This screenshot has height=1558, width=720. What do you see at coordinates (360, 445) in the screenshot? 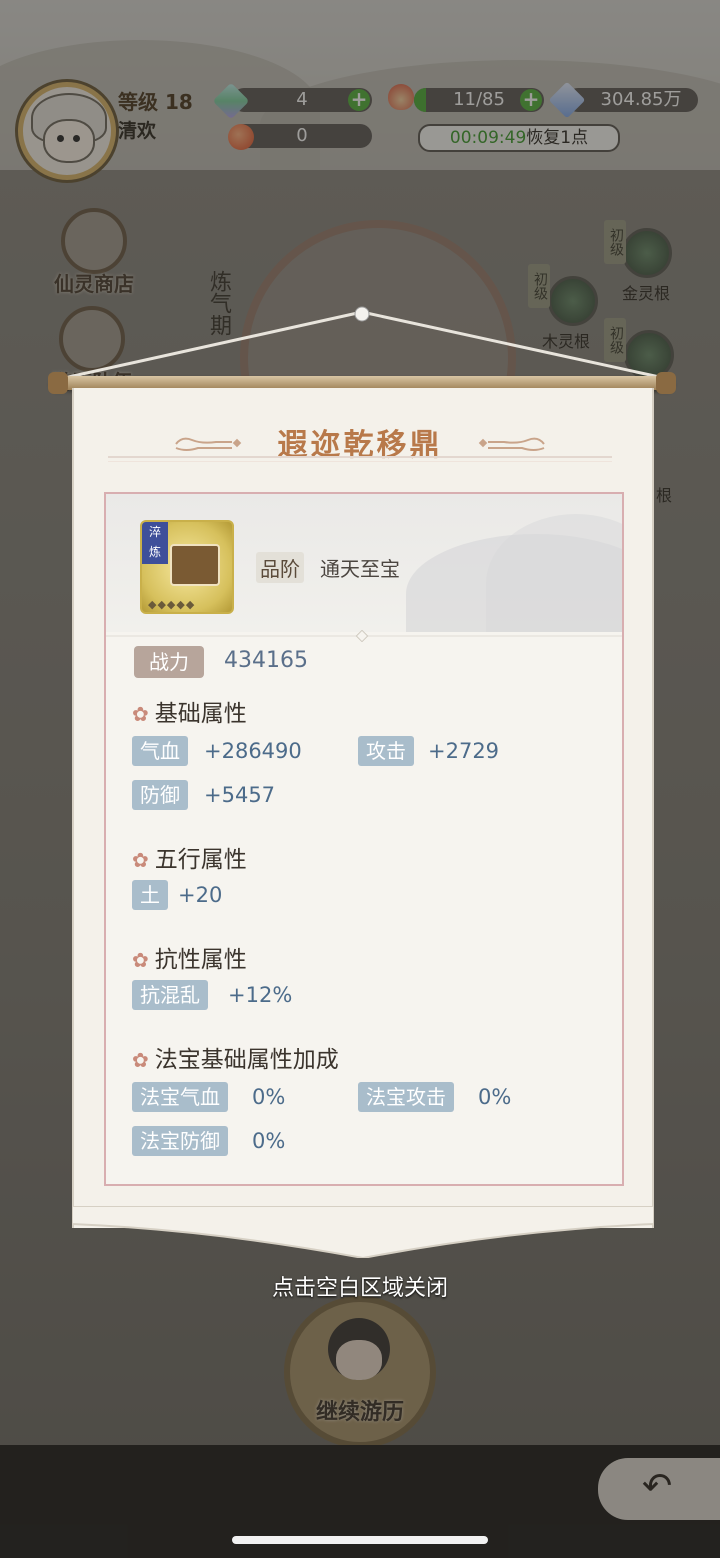
I see `panel-header: 遐迩乾移鼎` at bounding box center [360, 445].